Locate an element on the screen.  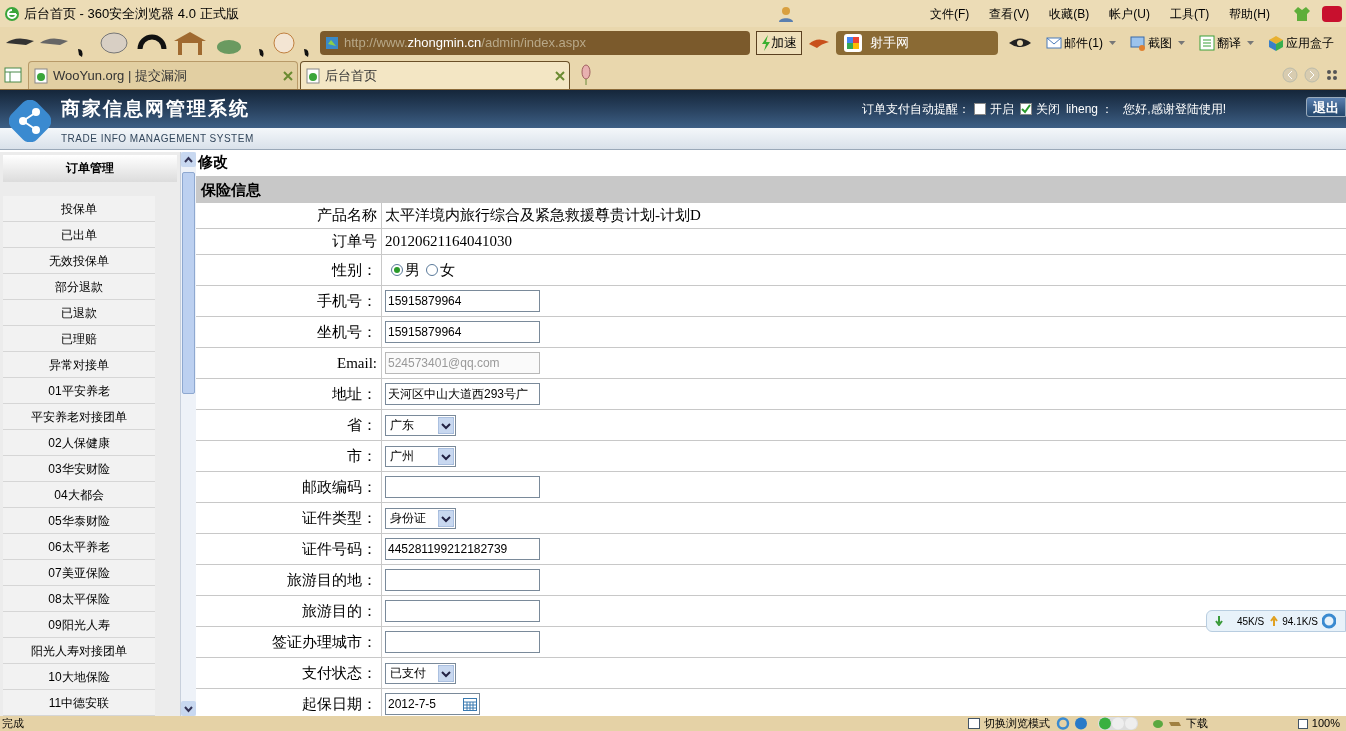
toolbar-button: 应用盒子 is located at coordinates (1301, 42).